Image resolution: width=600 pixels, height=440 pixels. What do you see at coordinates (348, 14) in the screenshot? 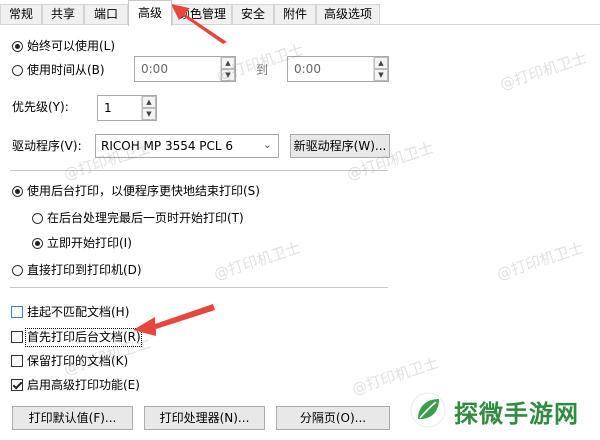
I see `tab-advanced-options: 高级选项` at bounding box center [348, 14].